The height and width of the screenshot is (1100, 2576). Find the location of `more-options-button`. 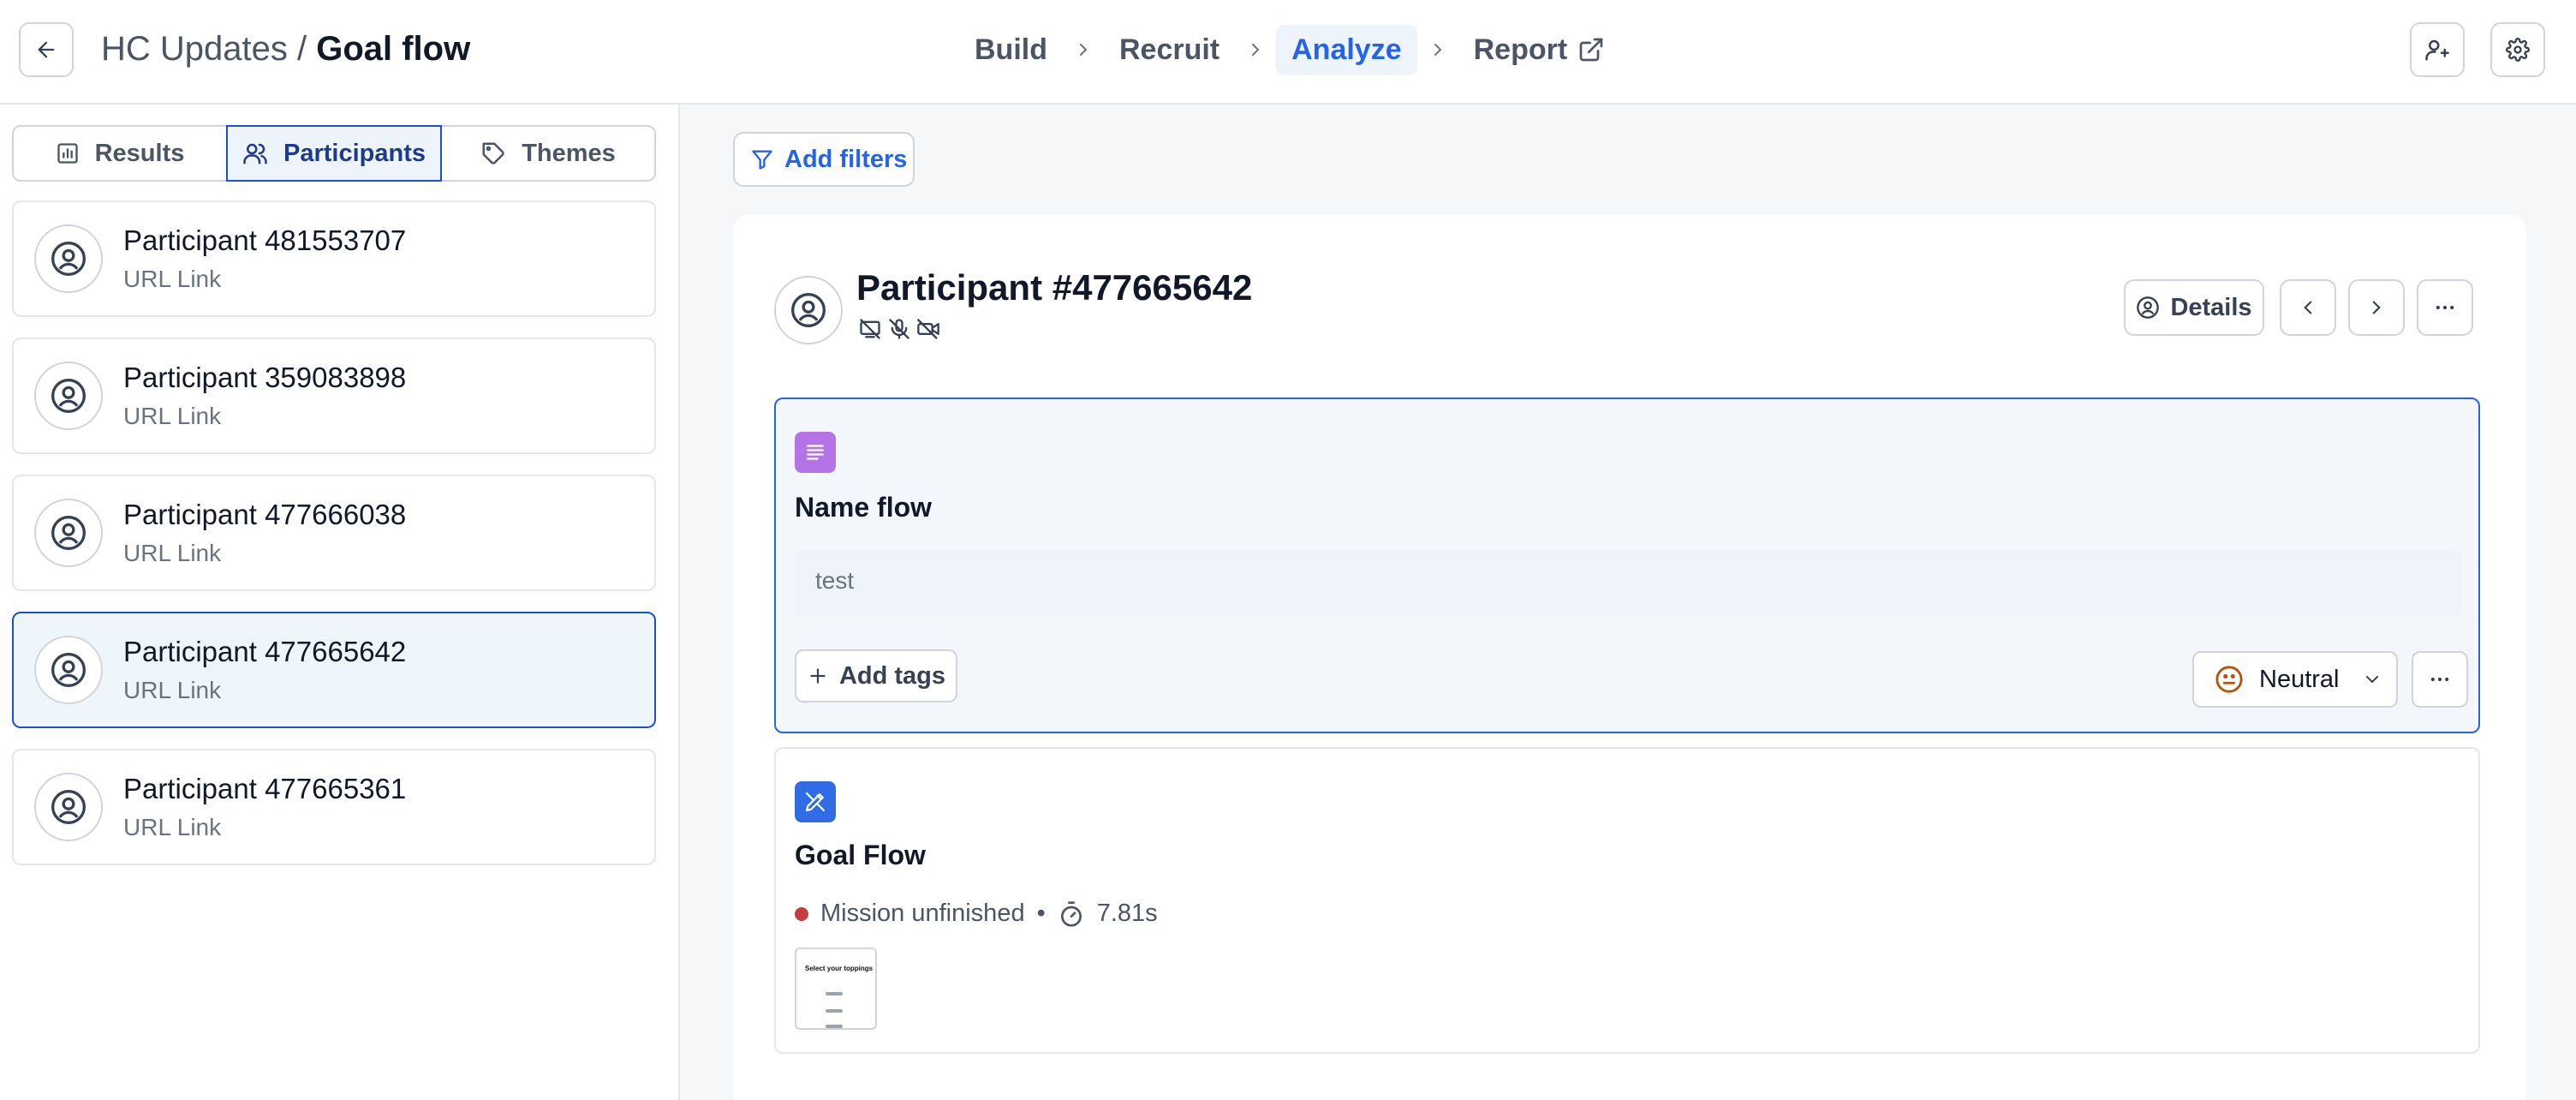

more-options-button is located at coordinates (2445, 307).